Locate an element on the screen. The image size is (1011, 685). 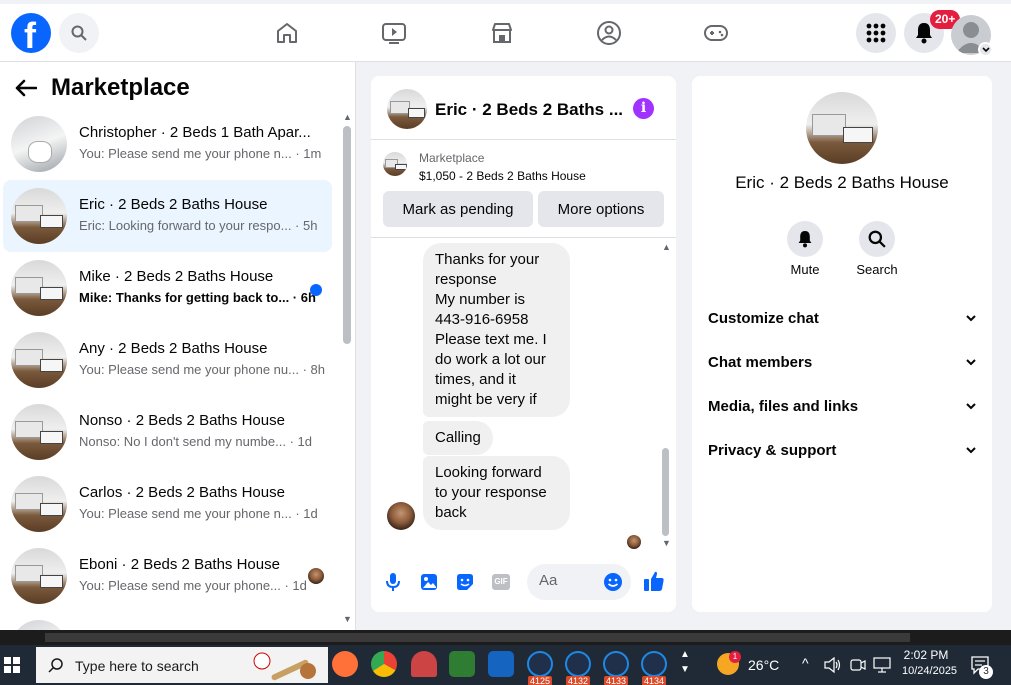
customize-chat-section: Customize chat is located at coordinates (842, 318).